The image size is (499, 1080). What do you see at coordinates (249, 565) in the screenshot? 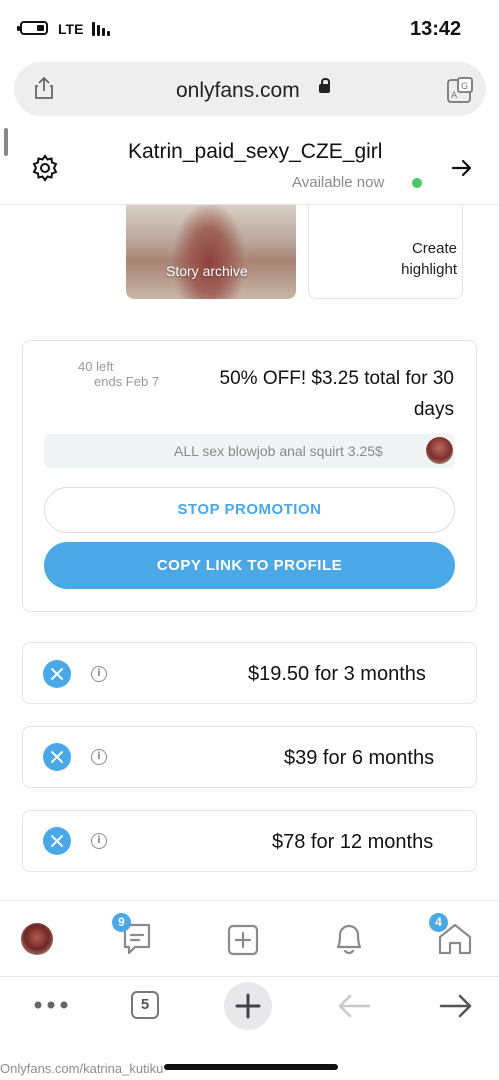
I see `copy-link-button: COPY LINK TO PROFILE` at bounding box center [249, 565].